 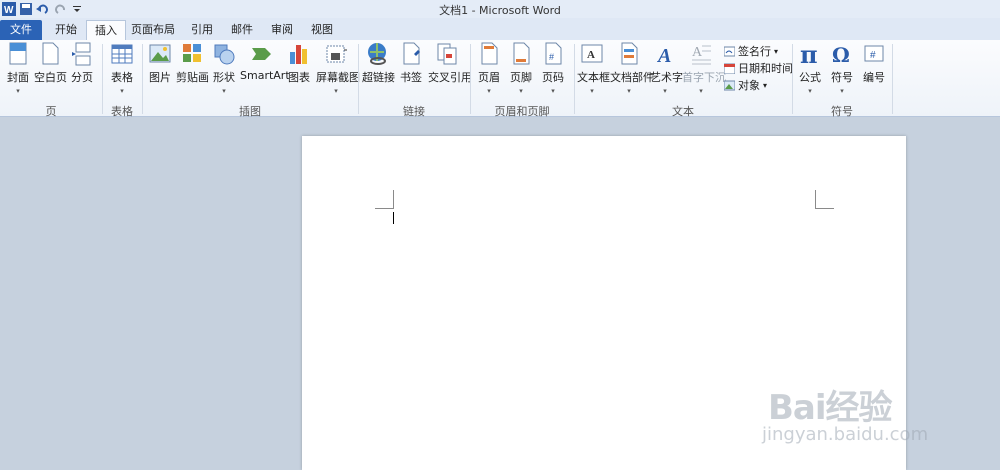 What do you see at coordinates (666, 68) in the screenshot?
I see `wordart-button: A 艺术字 ▾` at bounding box center [666, 68].